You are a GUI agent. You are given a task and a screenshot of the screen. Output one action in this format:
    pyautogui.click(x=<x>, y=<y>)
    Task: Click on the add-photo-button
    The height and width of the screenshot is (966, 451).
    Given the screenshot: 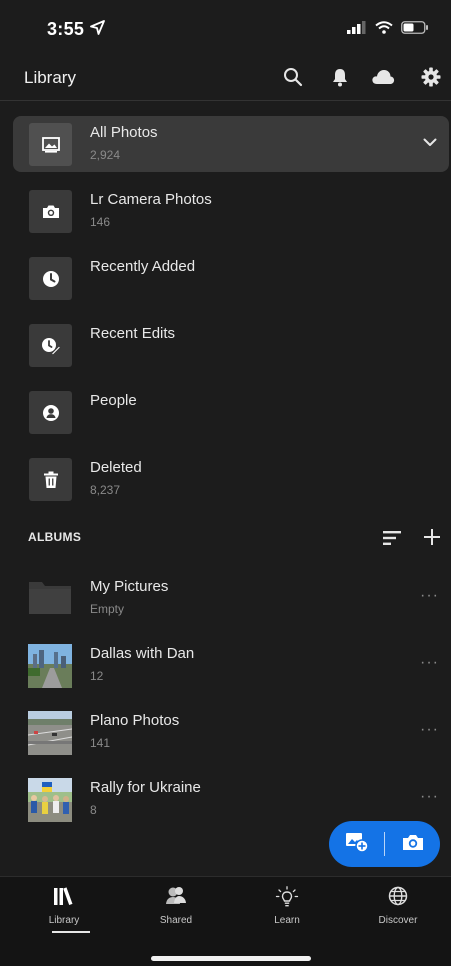 What is the action you would take?
    pyautogui.click(x=356, y=844)
    